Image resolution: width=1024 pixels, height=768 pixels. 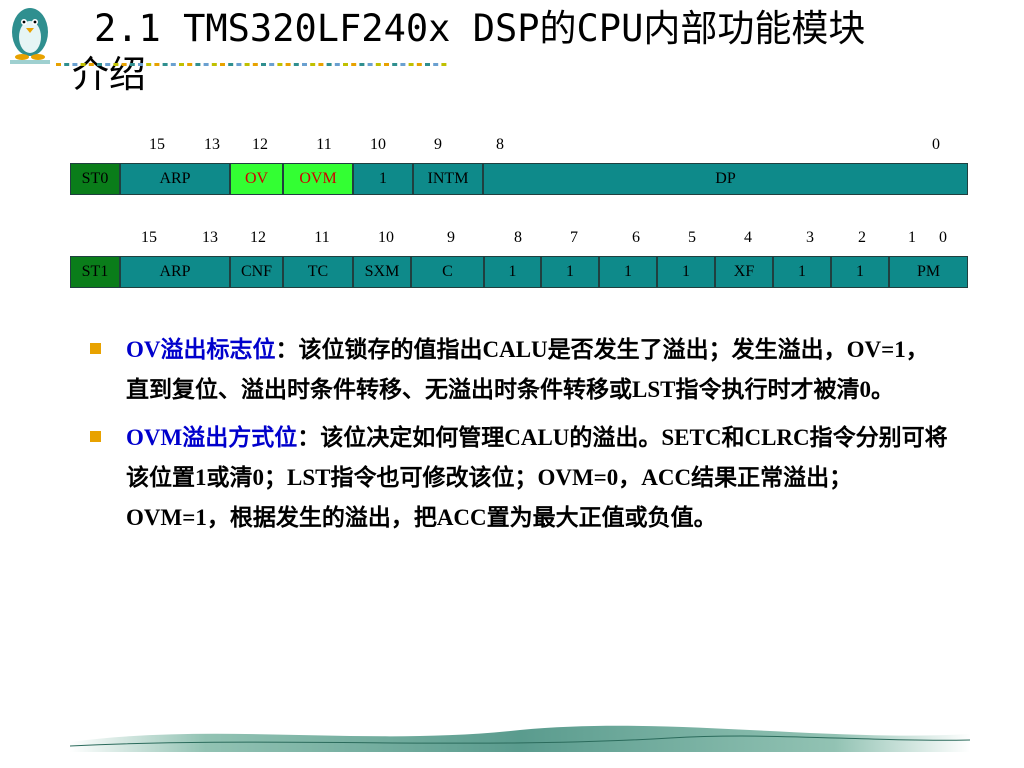 I want to click on st0-field-ovm: OVM, so click(x=318, y=179).